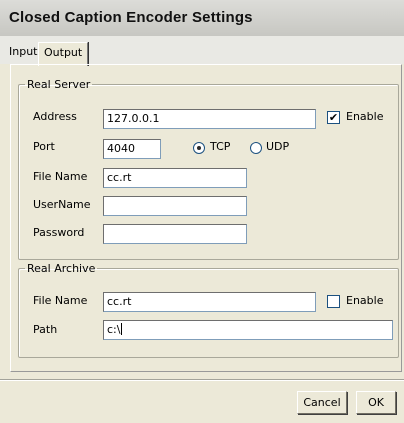  I want to click on password-label: Password, so click(59, 232).